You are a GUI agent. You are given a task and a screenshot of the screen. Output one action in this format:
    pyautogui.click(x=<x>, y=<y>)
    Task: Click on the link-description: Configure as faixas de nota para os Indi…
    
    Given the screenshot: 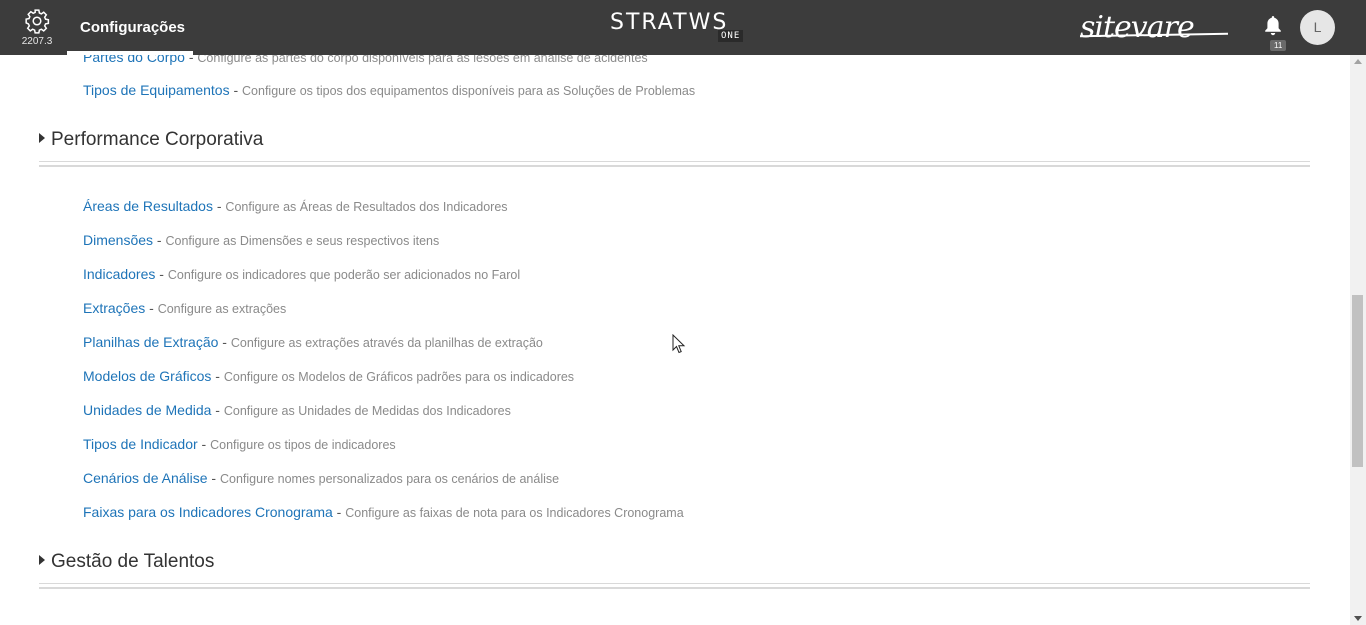 What is the action you would take?
    pyautogui.click(x=514, y=513)
    